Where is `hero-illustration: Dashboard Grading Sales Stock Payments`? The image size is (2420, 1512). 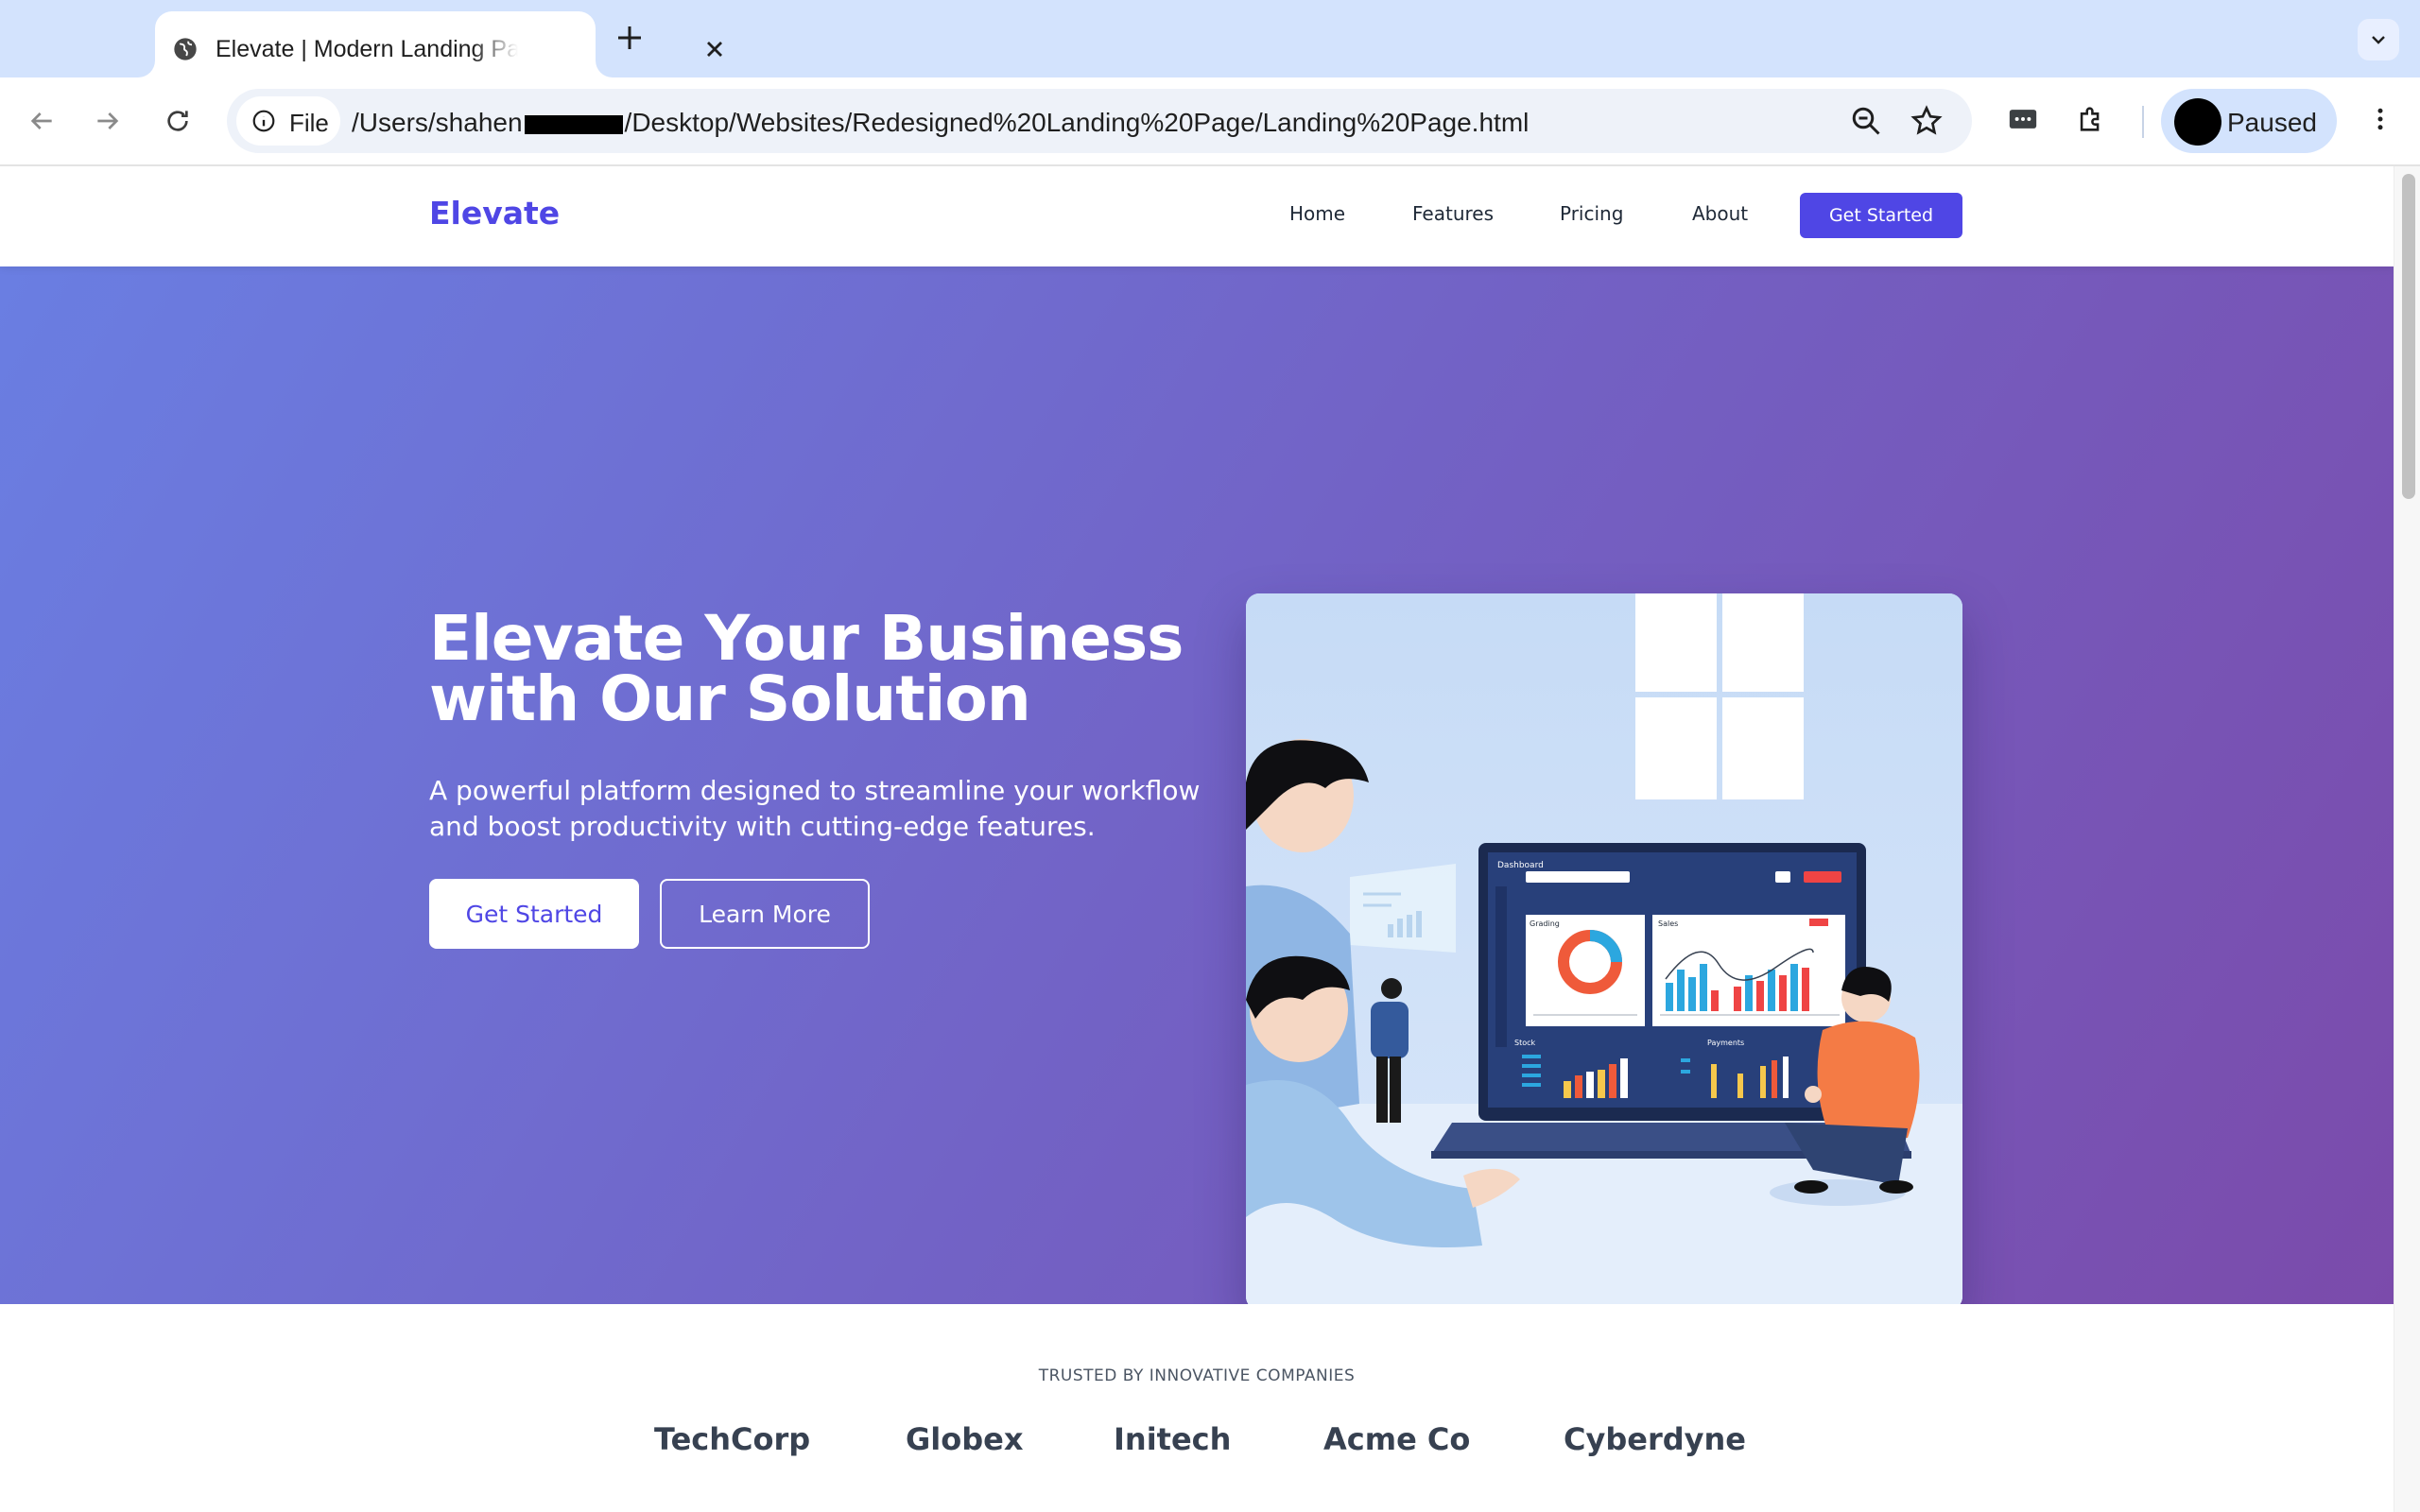 hero-illustration: Dashboard Grading Sales Stock Payments is located at coordinates (1604, 951).